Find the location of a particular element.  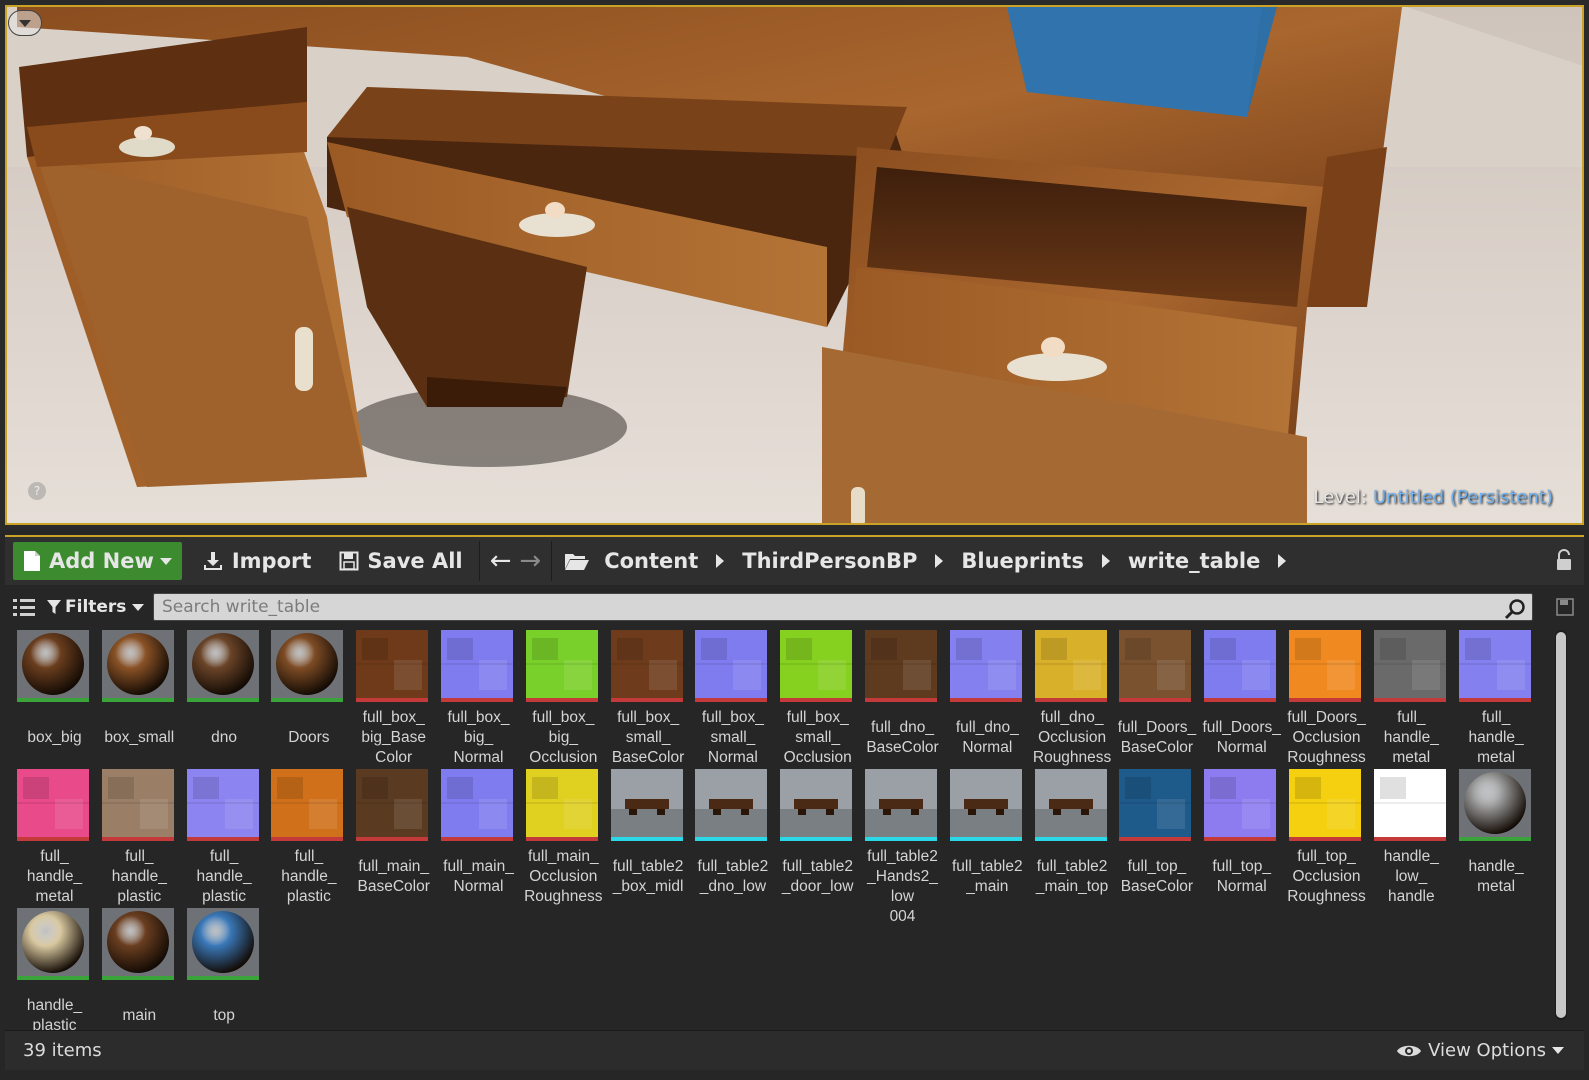

asset-tile: full_table2 _Hands2_ low 004 is located at coordinates (902, 847).